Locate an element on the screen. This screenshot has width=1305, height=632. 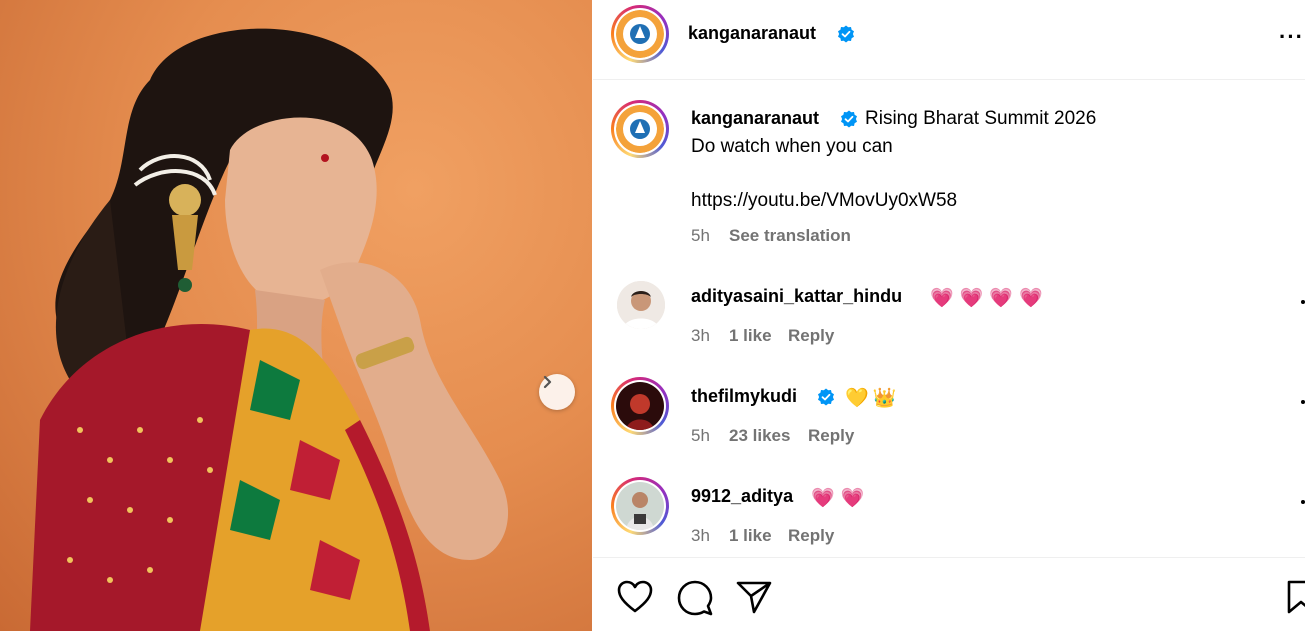
comment-emoji: 💛👑 is located at coordinates (873, 398).